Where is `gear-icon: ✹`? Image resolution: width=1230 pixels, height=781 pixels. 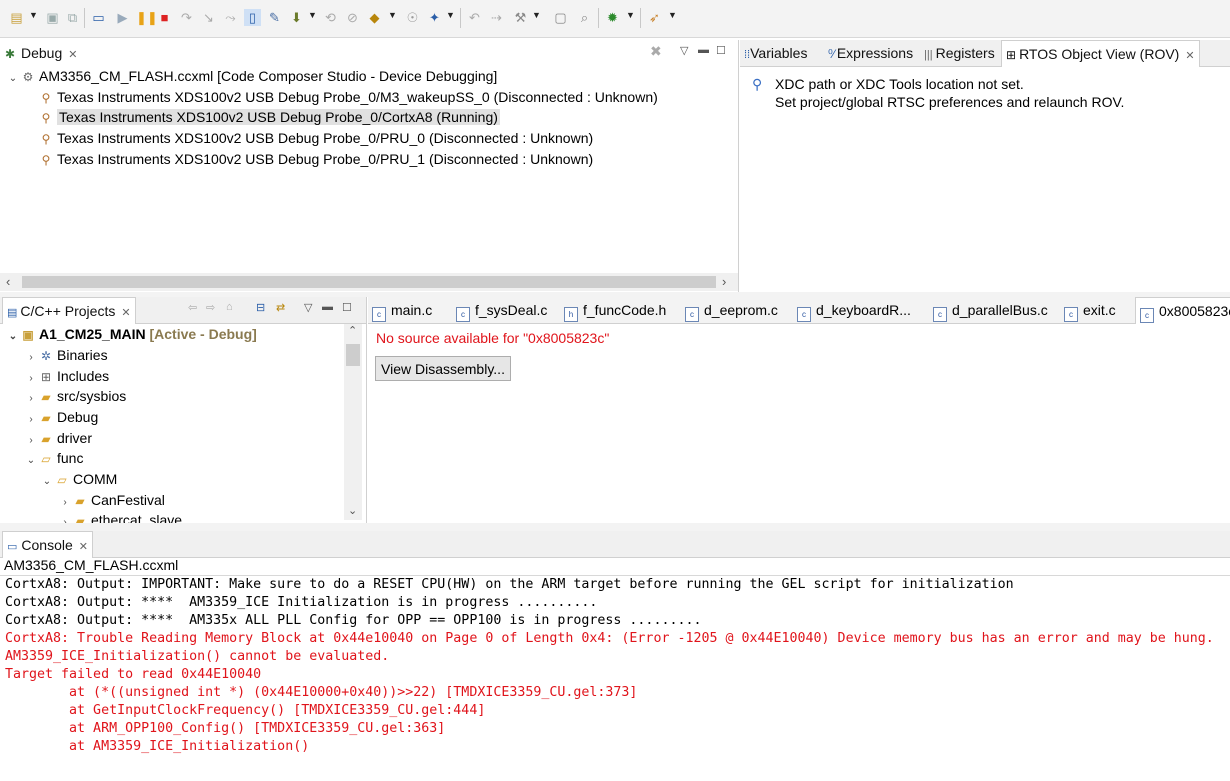
gear-icon: ✹ is located at coordinates (612, 17).